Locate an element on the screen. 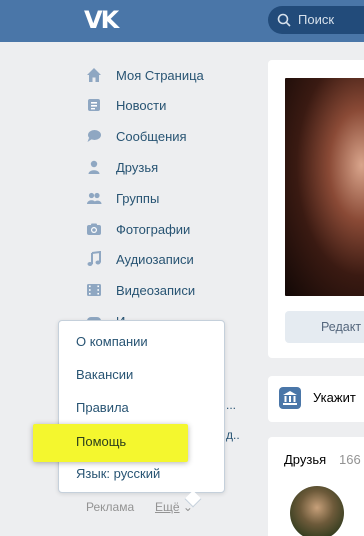 This screenshot has height=536, width=364. sidebar-item-label: Аудиозаписи is located at coordinates (155, 259).